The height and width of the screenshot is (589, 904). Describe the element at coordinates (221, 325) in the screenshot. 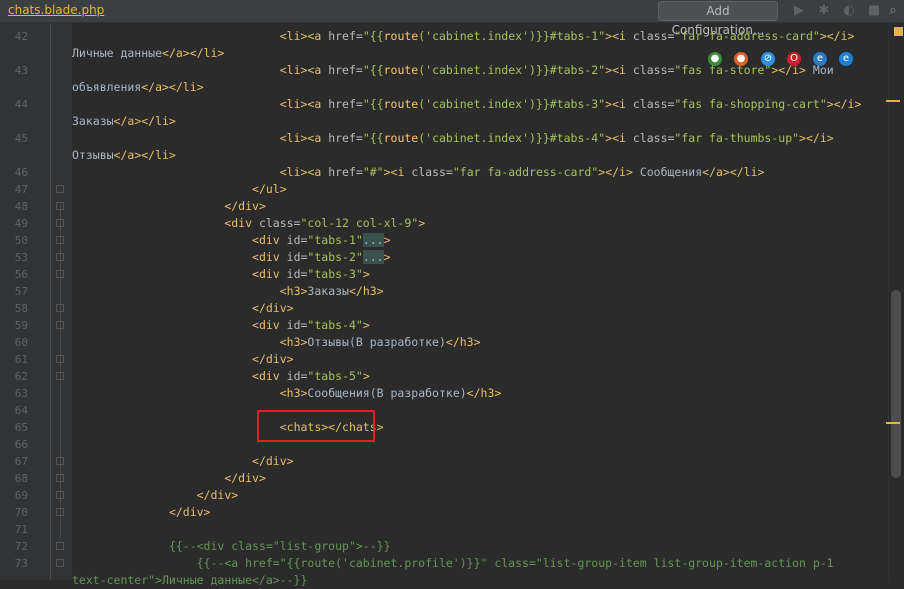

I see `code-line: <div id="tabs-4">` at that location.